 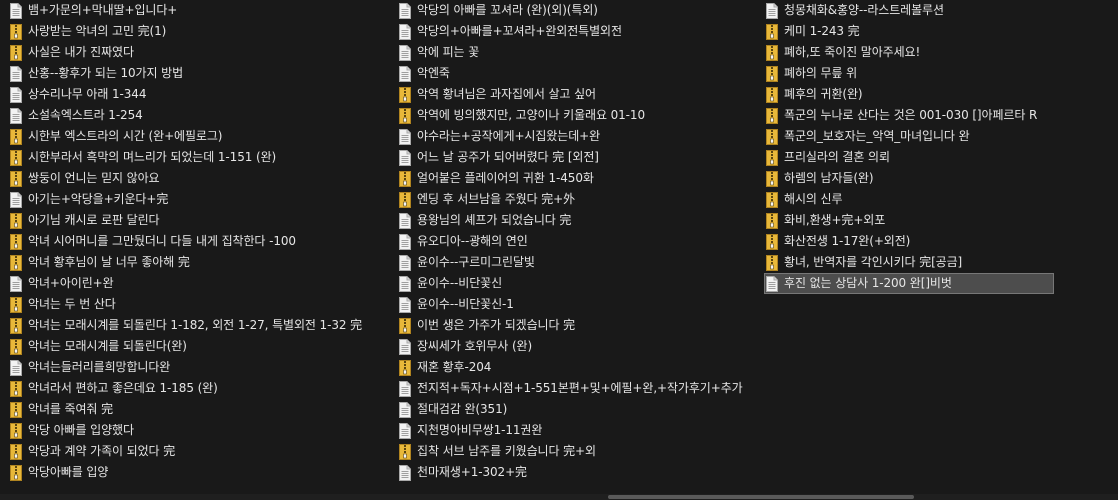 I want to click on file-name: 폭군의 누나로 산다는 것은 001-030 []아페르타 R, so click(x=911, y=115).